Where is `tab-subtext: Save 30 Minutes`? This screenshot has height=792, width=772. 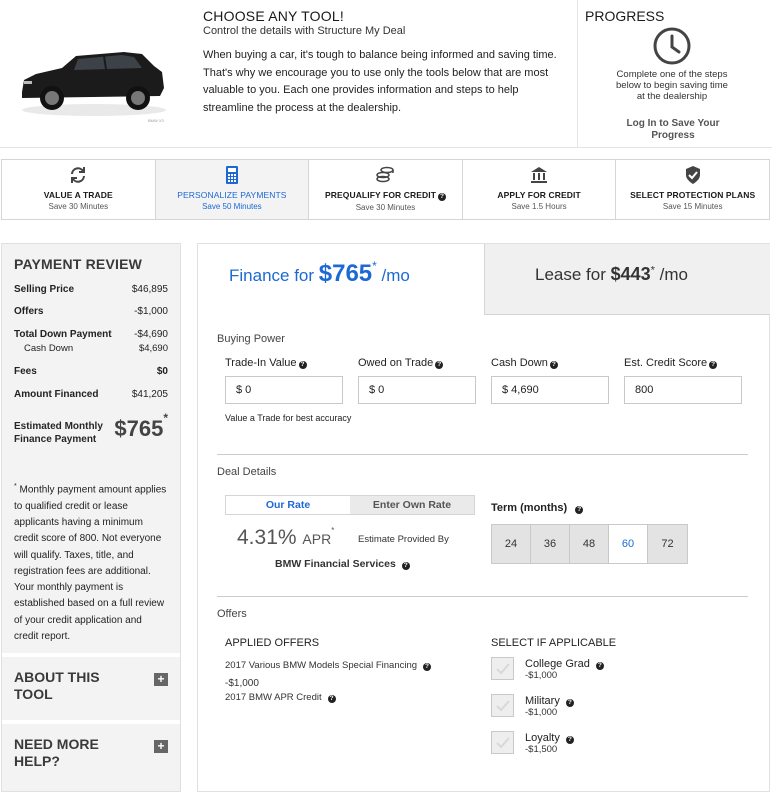
tab-subtext: Save 30 Minutes is located at coordinates (385, 207).